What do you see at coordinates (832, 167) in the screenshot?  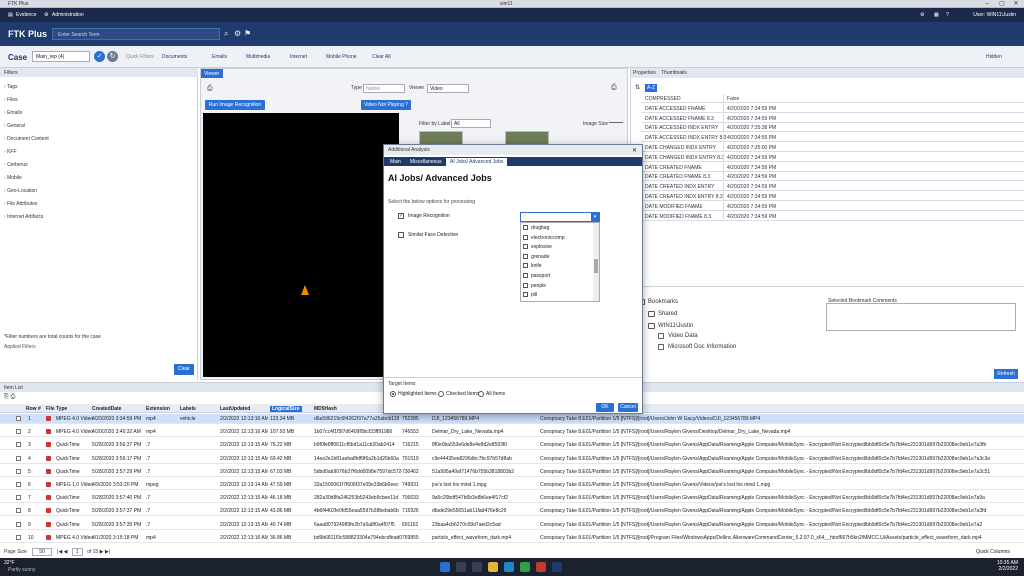 I see `property-row: DATE CREATED FNAME 4/20/2020 7:34:59 PM` at bounding box center [832, 167].